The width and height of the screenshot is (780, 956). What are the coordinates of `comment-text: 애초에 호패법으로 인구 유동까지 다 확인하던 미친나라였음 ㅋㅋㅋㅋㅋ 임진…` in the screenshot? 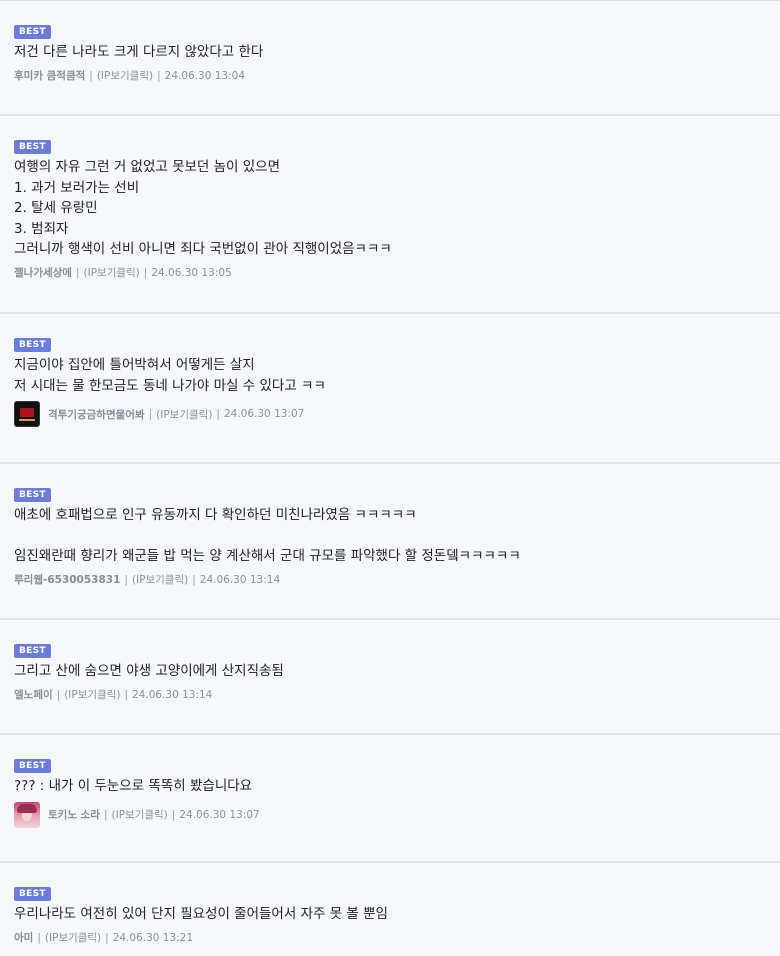 It's located at (267, 535).